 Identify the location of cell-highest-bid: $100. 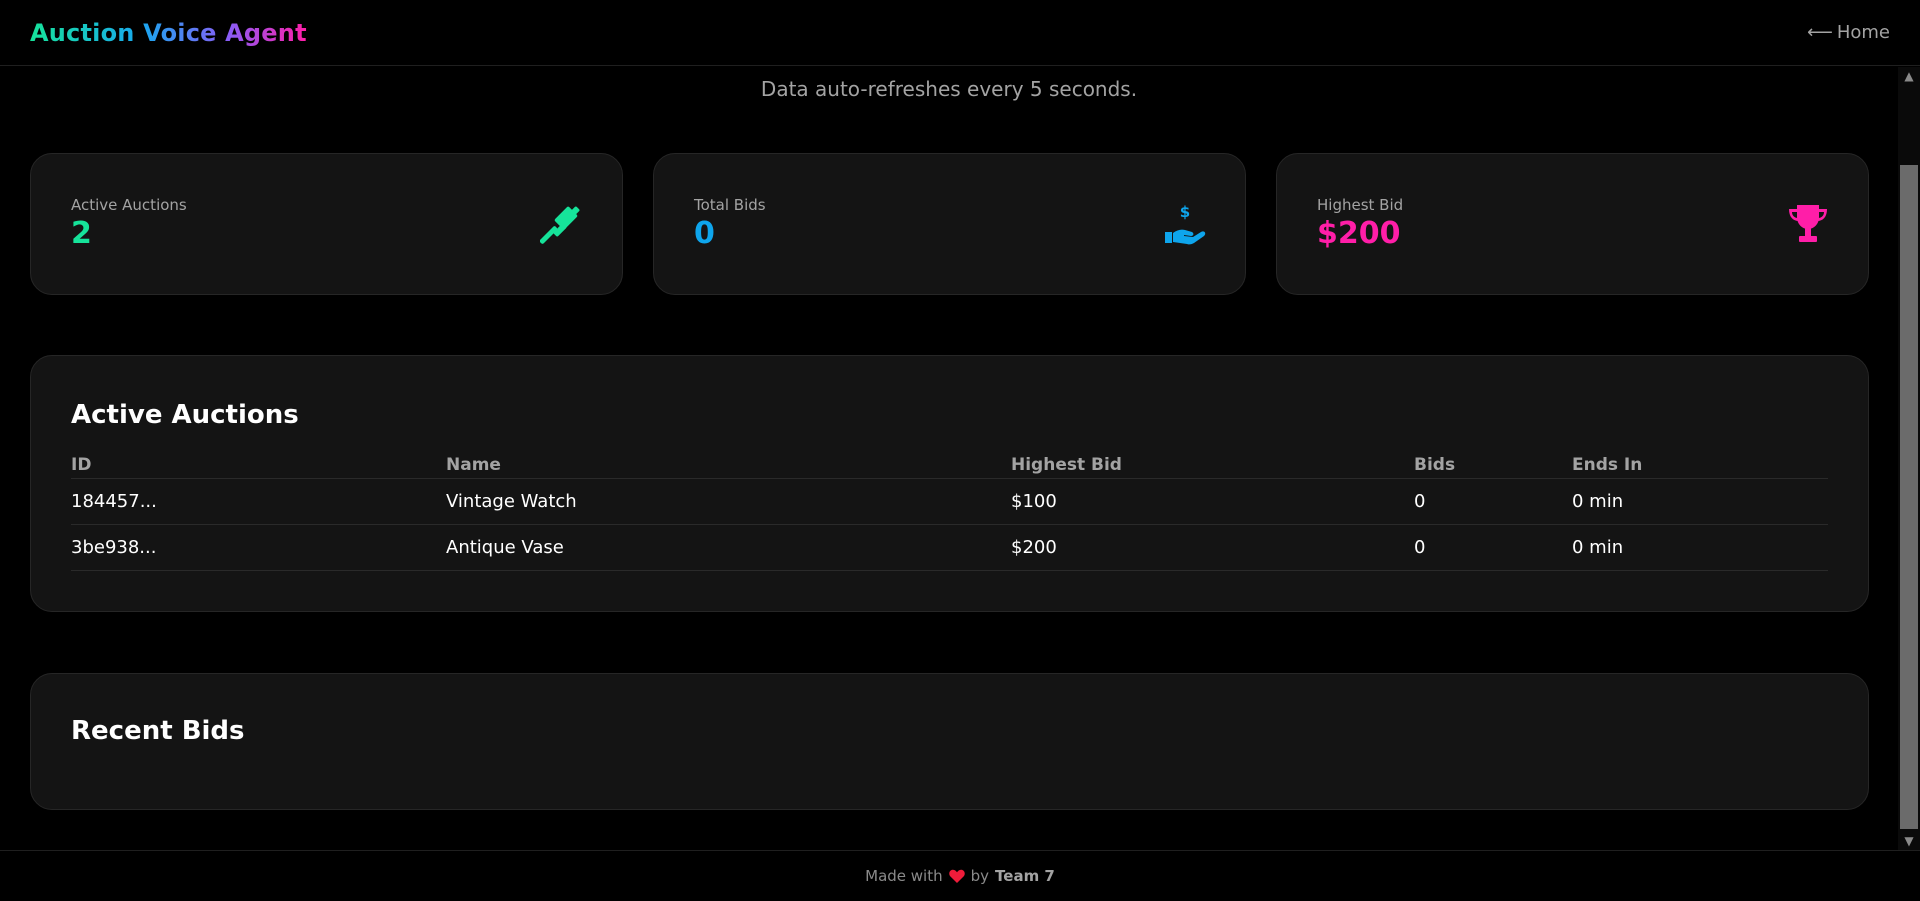
(1034, 501).